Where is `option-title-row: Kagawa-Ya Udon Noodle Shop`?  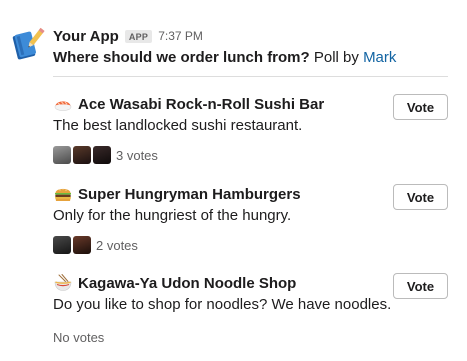 option-title-row: Kagawa-Ya Udon Noodle Shop is located at coordinates (174, 283).